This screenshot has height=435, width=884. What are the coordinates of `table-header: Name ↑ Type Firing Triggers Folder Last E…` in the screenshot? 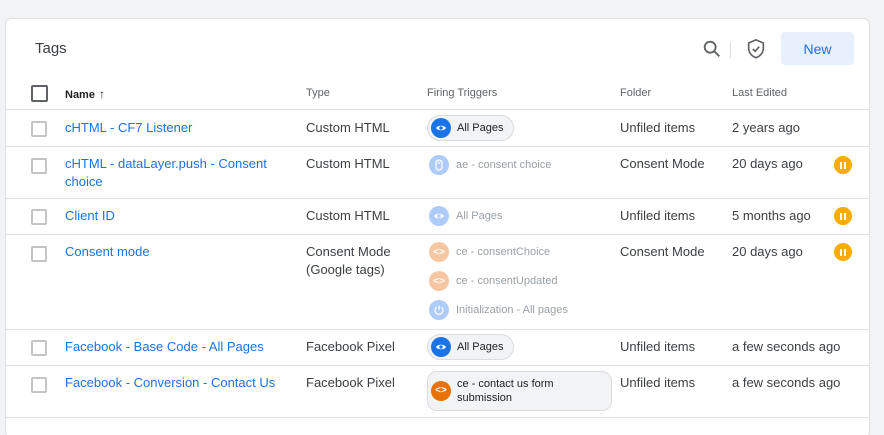 It's located at (437, 93).